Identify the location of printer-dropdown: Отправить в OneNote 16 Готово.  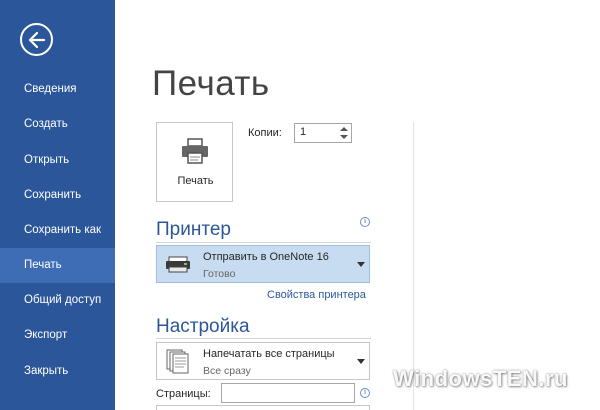
(263, 264).